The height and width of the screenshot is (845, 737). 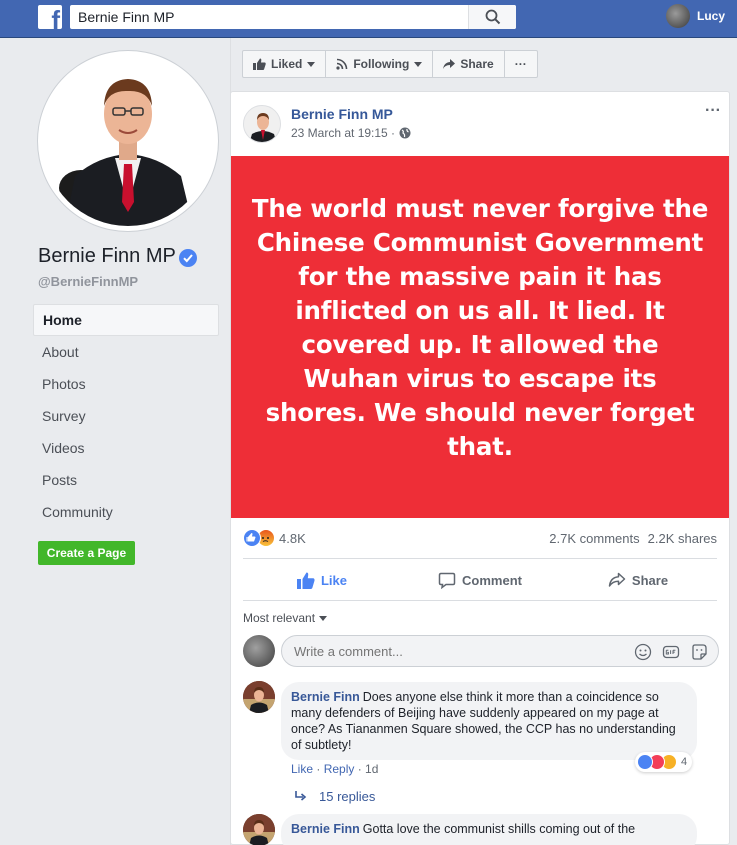 What do you see at coordinates (671, 652) in the screenshot?
I see `gif-icon` at bounding box center [671, 652].